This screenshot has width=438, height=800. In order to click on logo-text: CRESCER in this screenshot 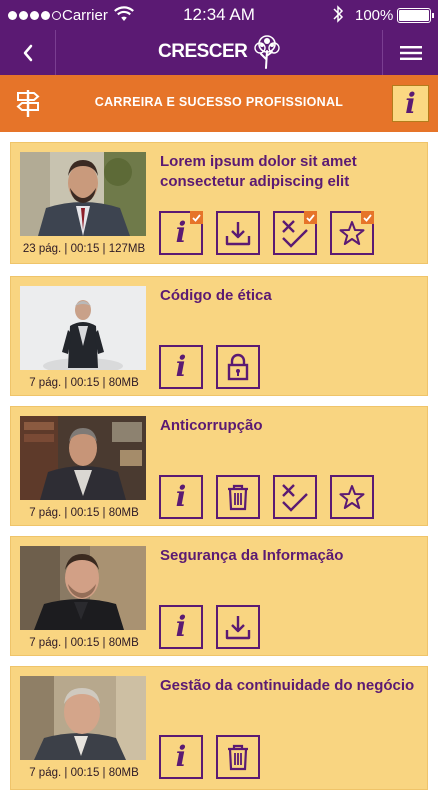, I will do `click(203, 51)`.